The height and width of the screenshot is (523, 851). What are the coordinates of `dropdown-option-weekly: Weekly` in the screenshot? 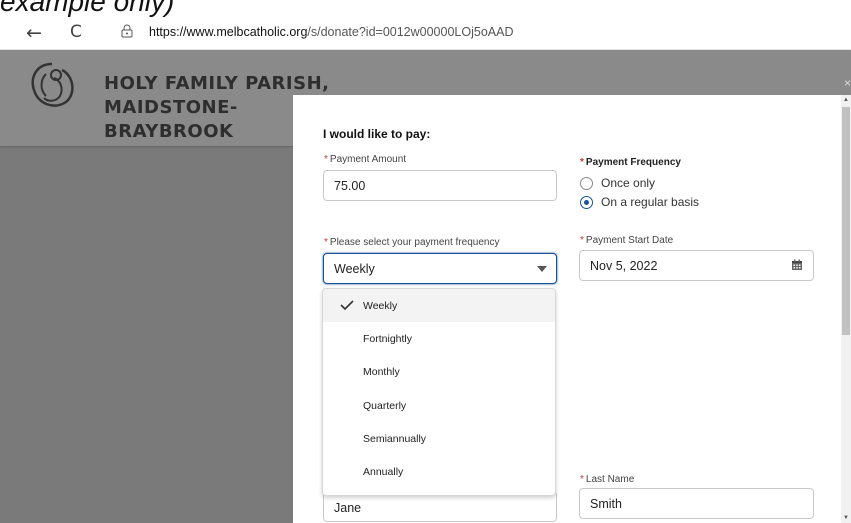 It's located at (439, 306).